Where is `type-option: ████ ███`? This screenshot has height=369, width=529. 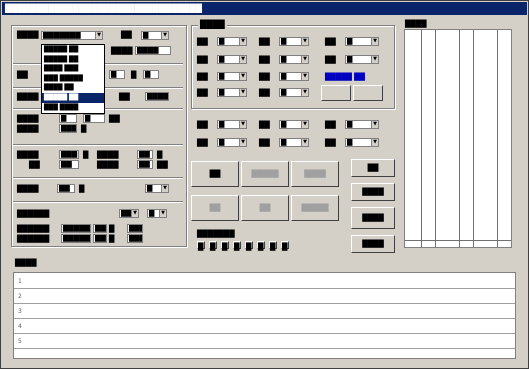
type-option: ████ ███ is located at coordinates (73, 69).